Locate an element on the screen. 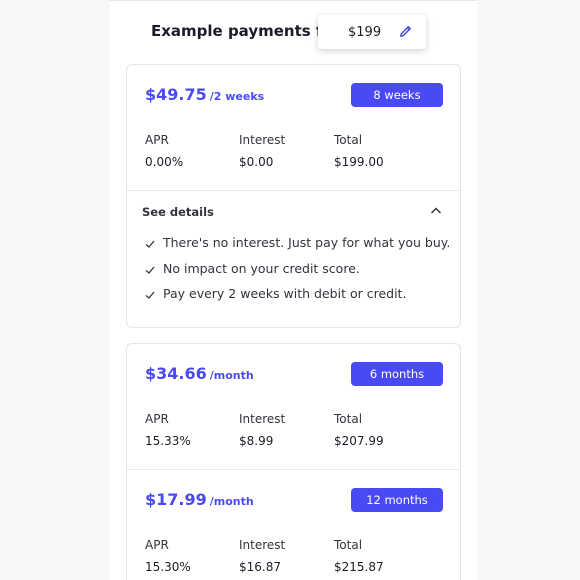 Image resolution: width=580 pixels, height=580 pixels. apr-value: 0.00% is located at coordinates (164, 162).